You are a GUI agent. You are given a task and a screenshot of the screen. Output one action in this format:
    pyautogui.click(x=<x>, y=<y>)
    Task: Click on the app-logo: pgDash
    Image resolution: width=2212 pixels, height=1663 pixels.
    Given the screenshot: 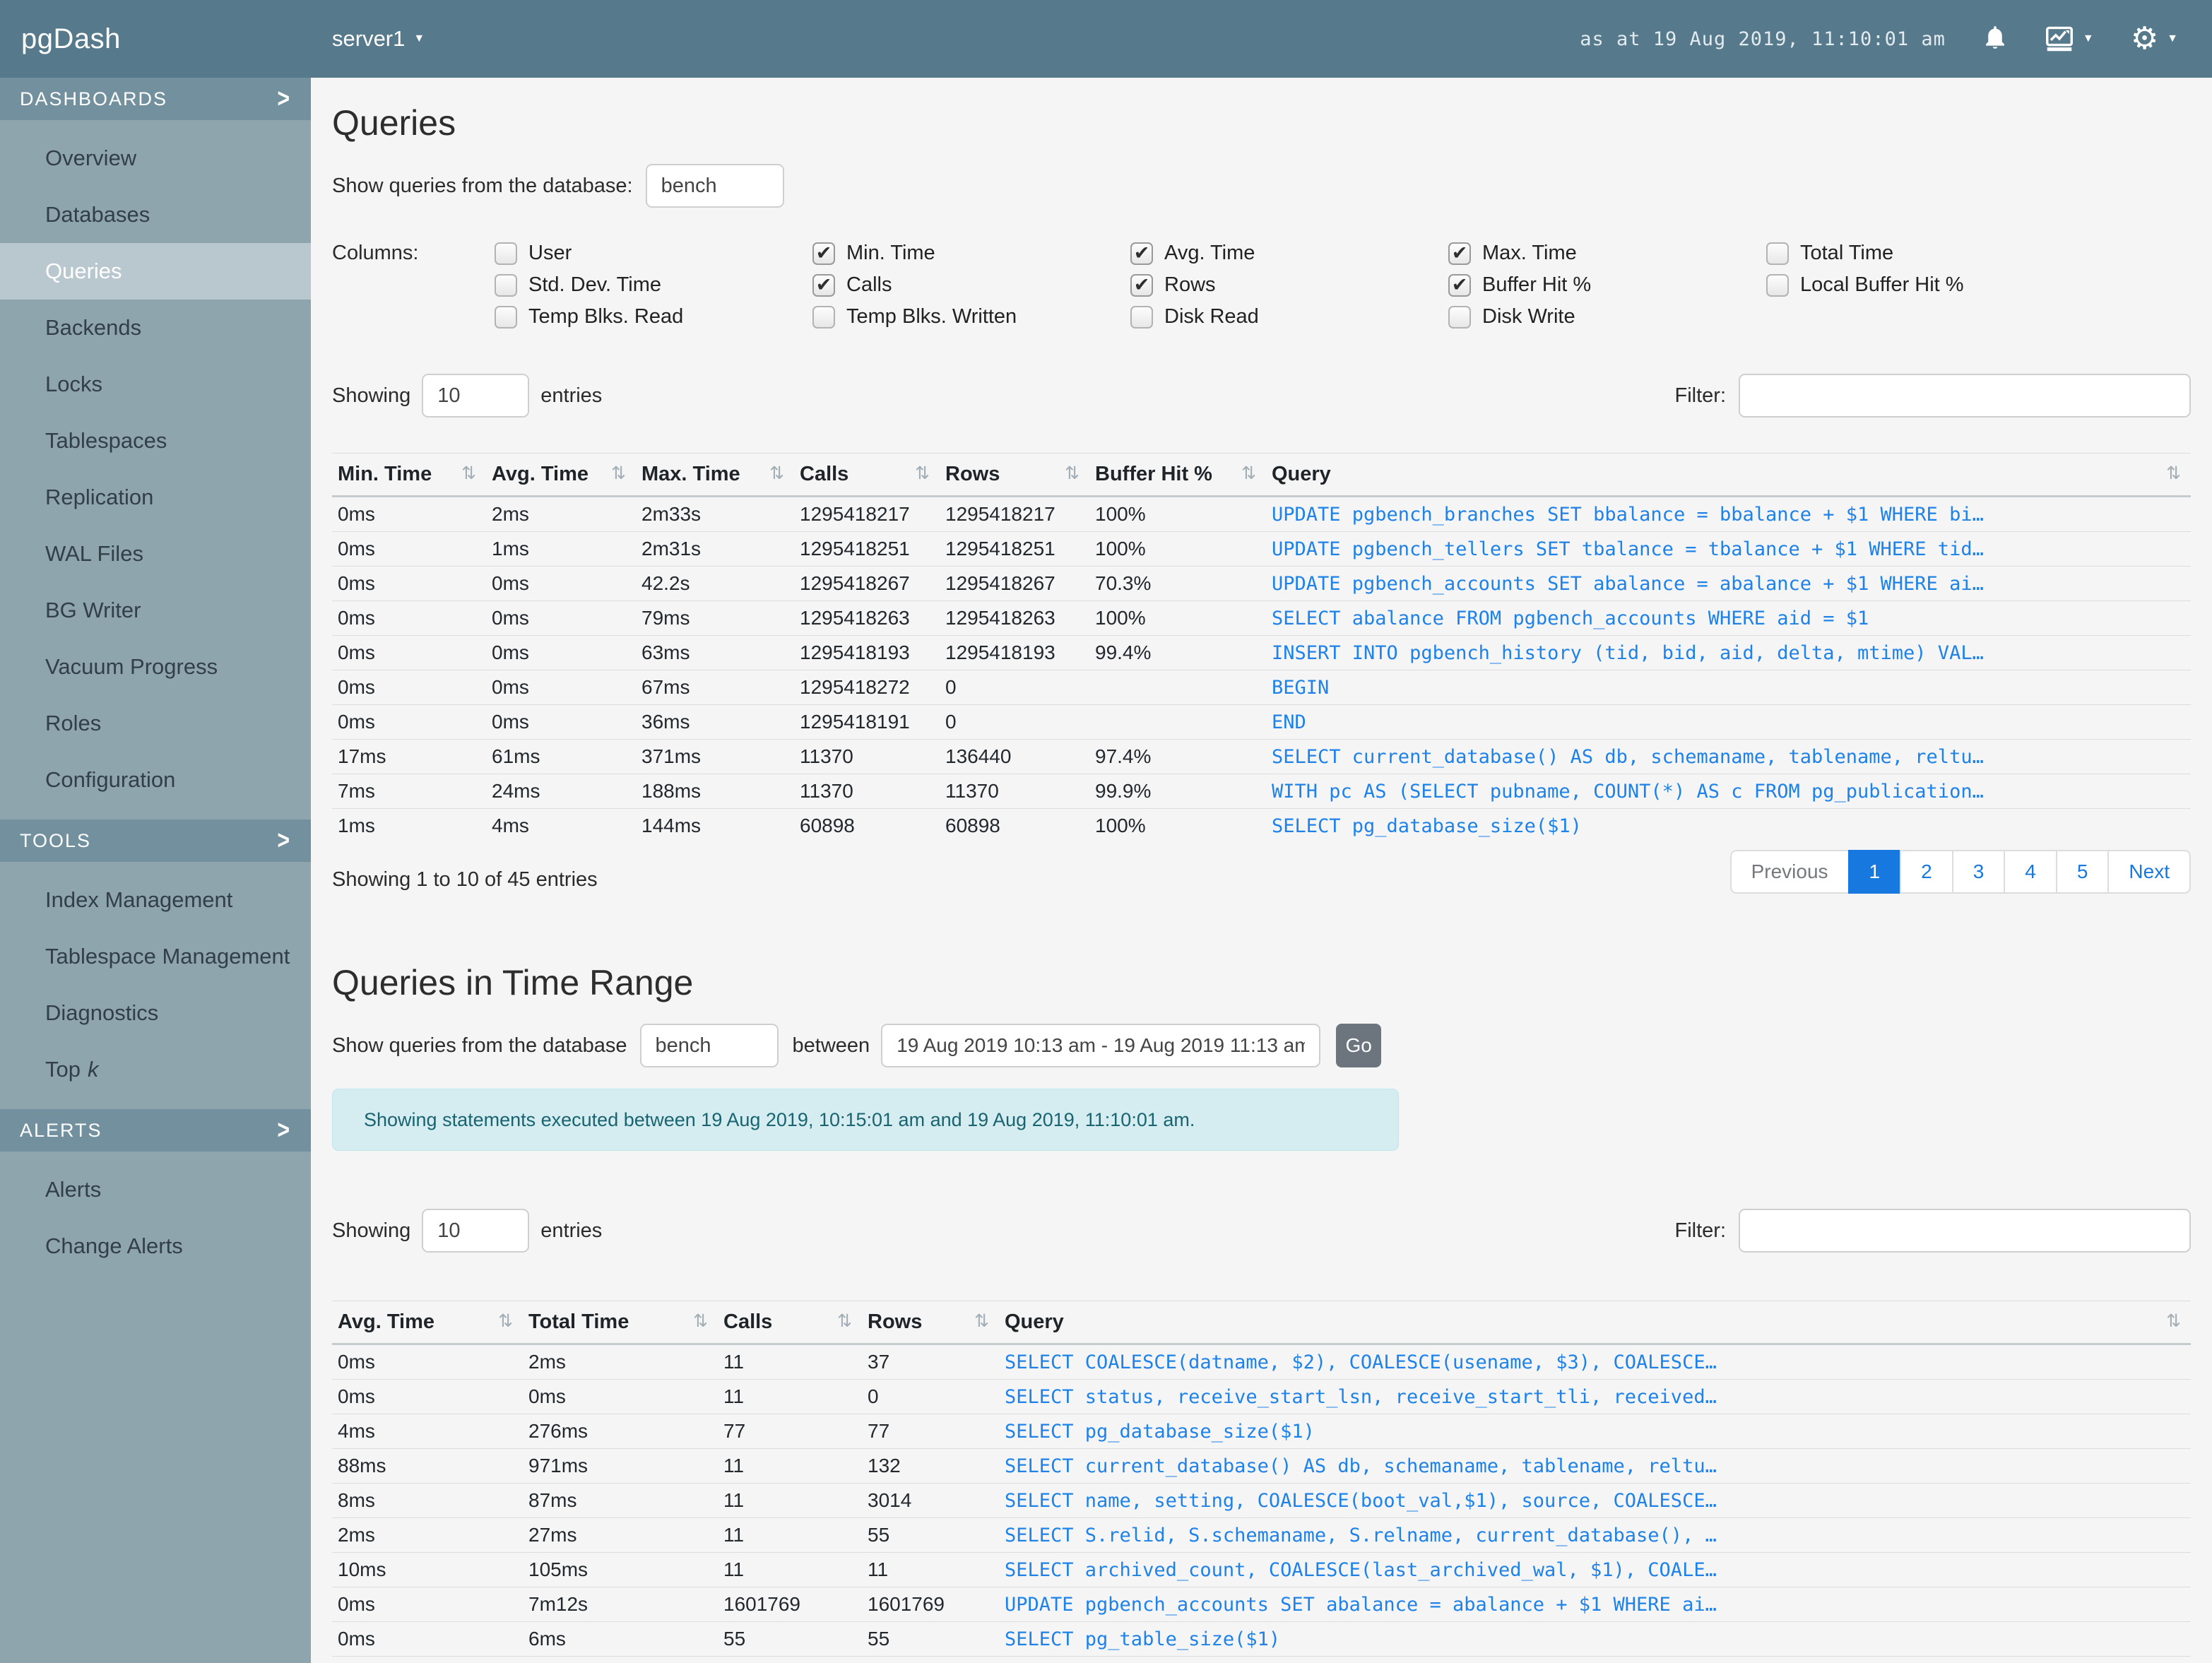 What is the action you would take?
    pyautogui.click(x=155, y=39)
    